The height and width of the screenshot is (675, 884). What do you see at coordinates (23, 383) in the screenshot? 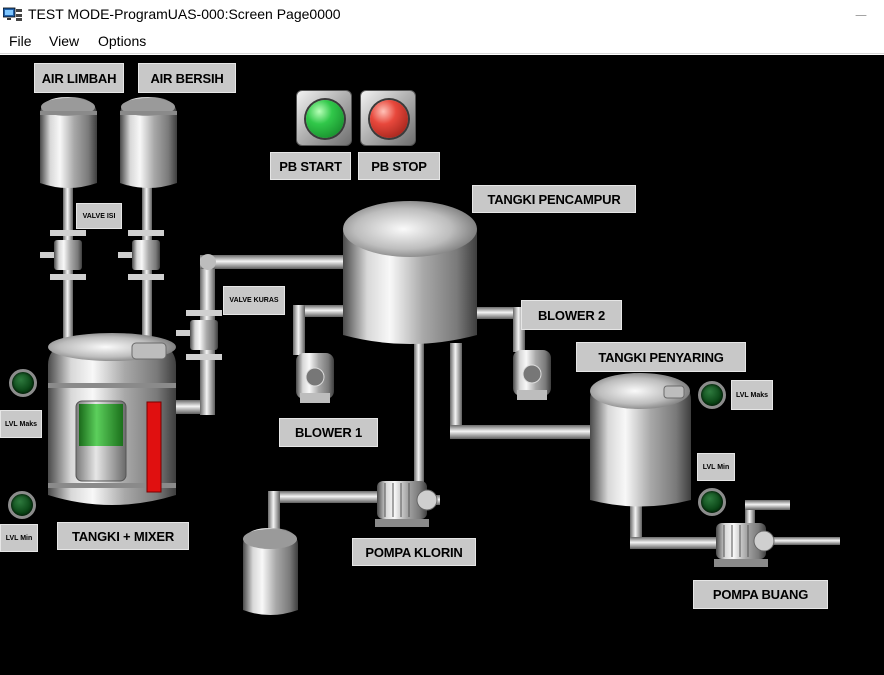
I see `lvl-maks-left-indicator` at bounding box center [23, 383].